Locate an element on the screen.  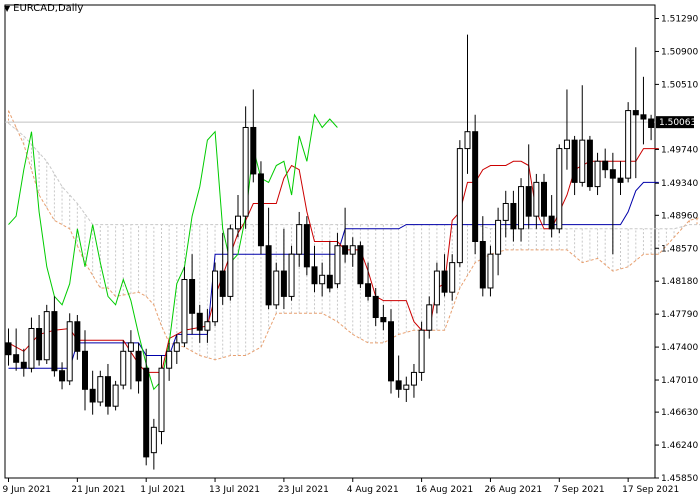
x-tick-label: 7 Sep 2021 is located at coordinates (578, 490).